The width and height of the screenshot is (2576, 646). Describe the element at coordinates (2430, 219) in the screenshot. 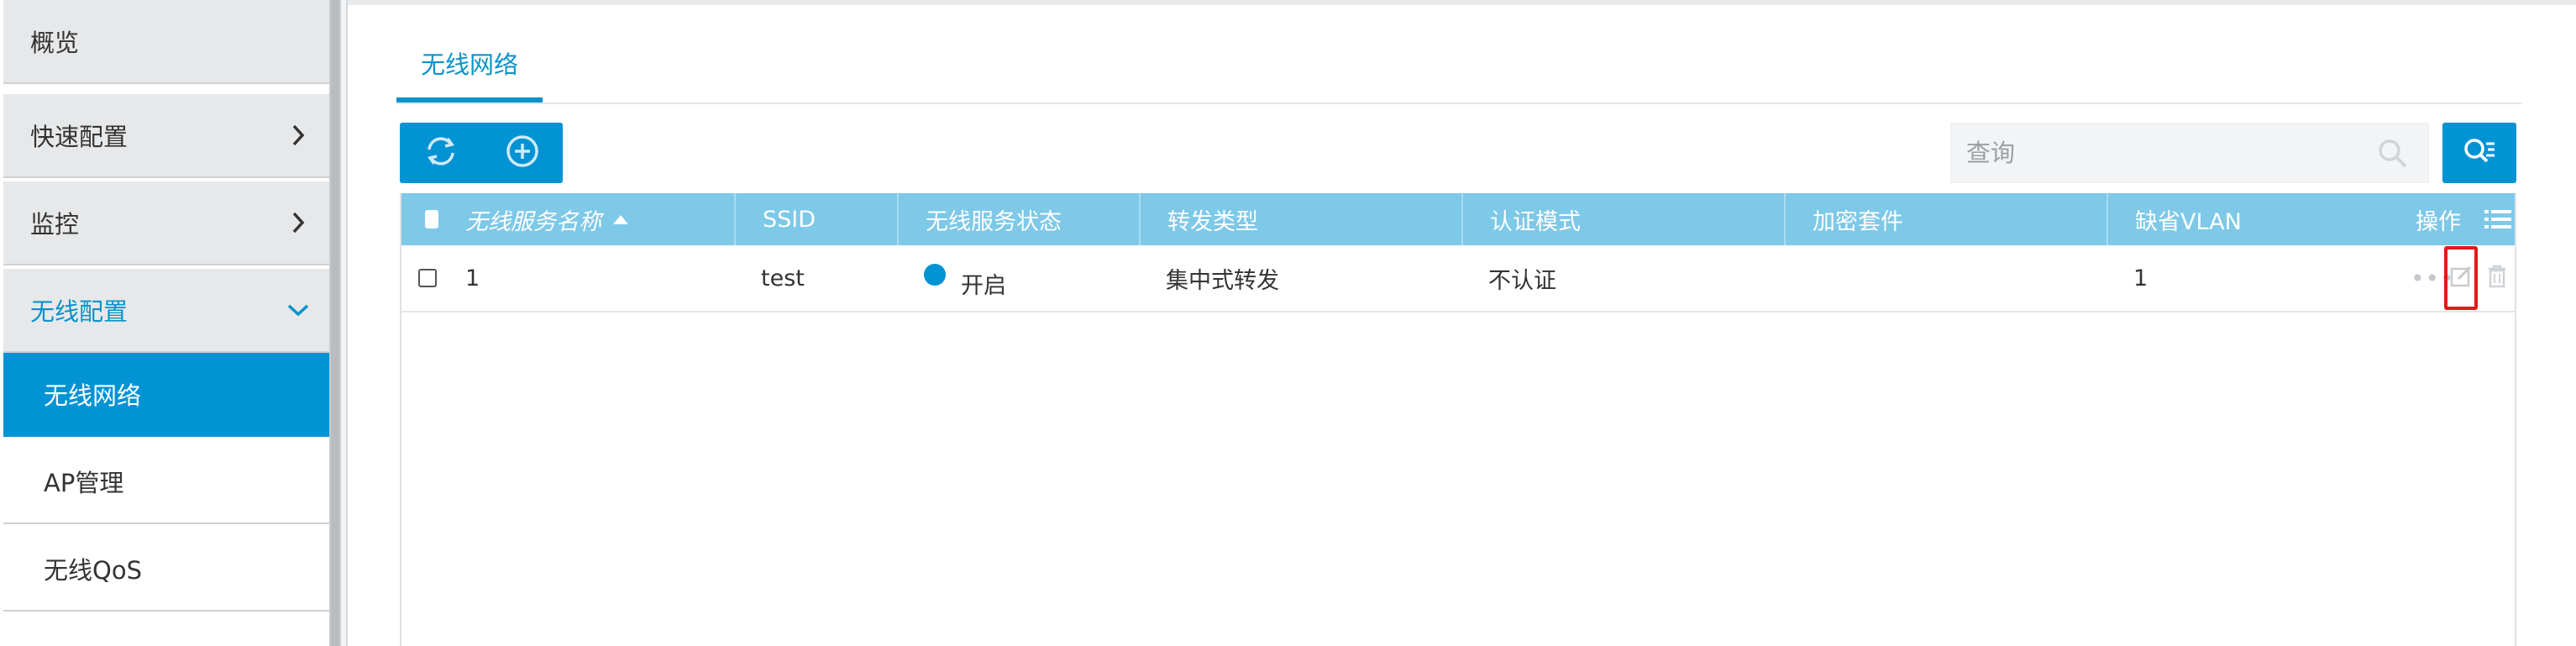

I see `header-operations: 操作` at that location.